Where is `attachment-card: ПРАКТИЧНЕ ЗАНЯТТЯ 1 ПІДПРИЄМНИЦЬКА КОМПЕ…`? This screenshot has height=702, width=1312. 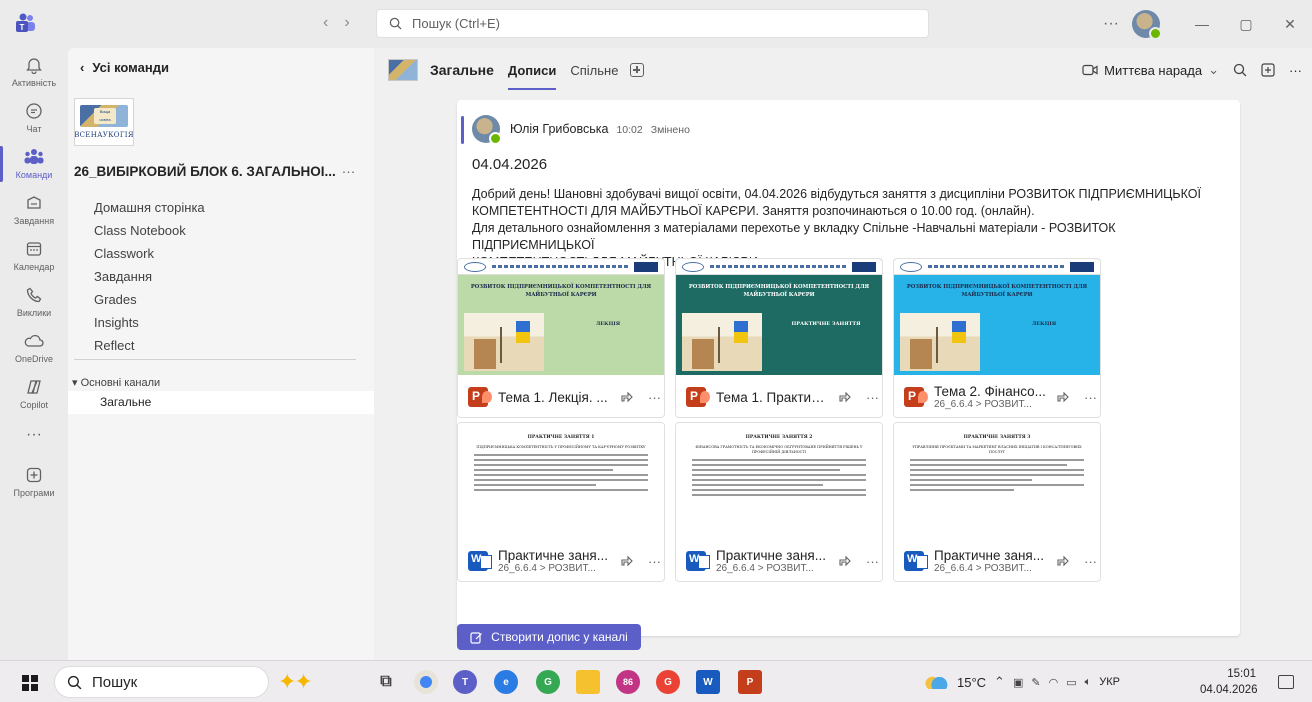
attachment-card: ПРАКТИЧНЕ ЗАНЯТТЯ 1 ПІДПРИЄМНИЦЬКА КОМПЕ… is located at coordinates (561, 502).